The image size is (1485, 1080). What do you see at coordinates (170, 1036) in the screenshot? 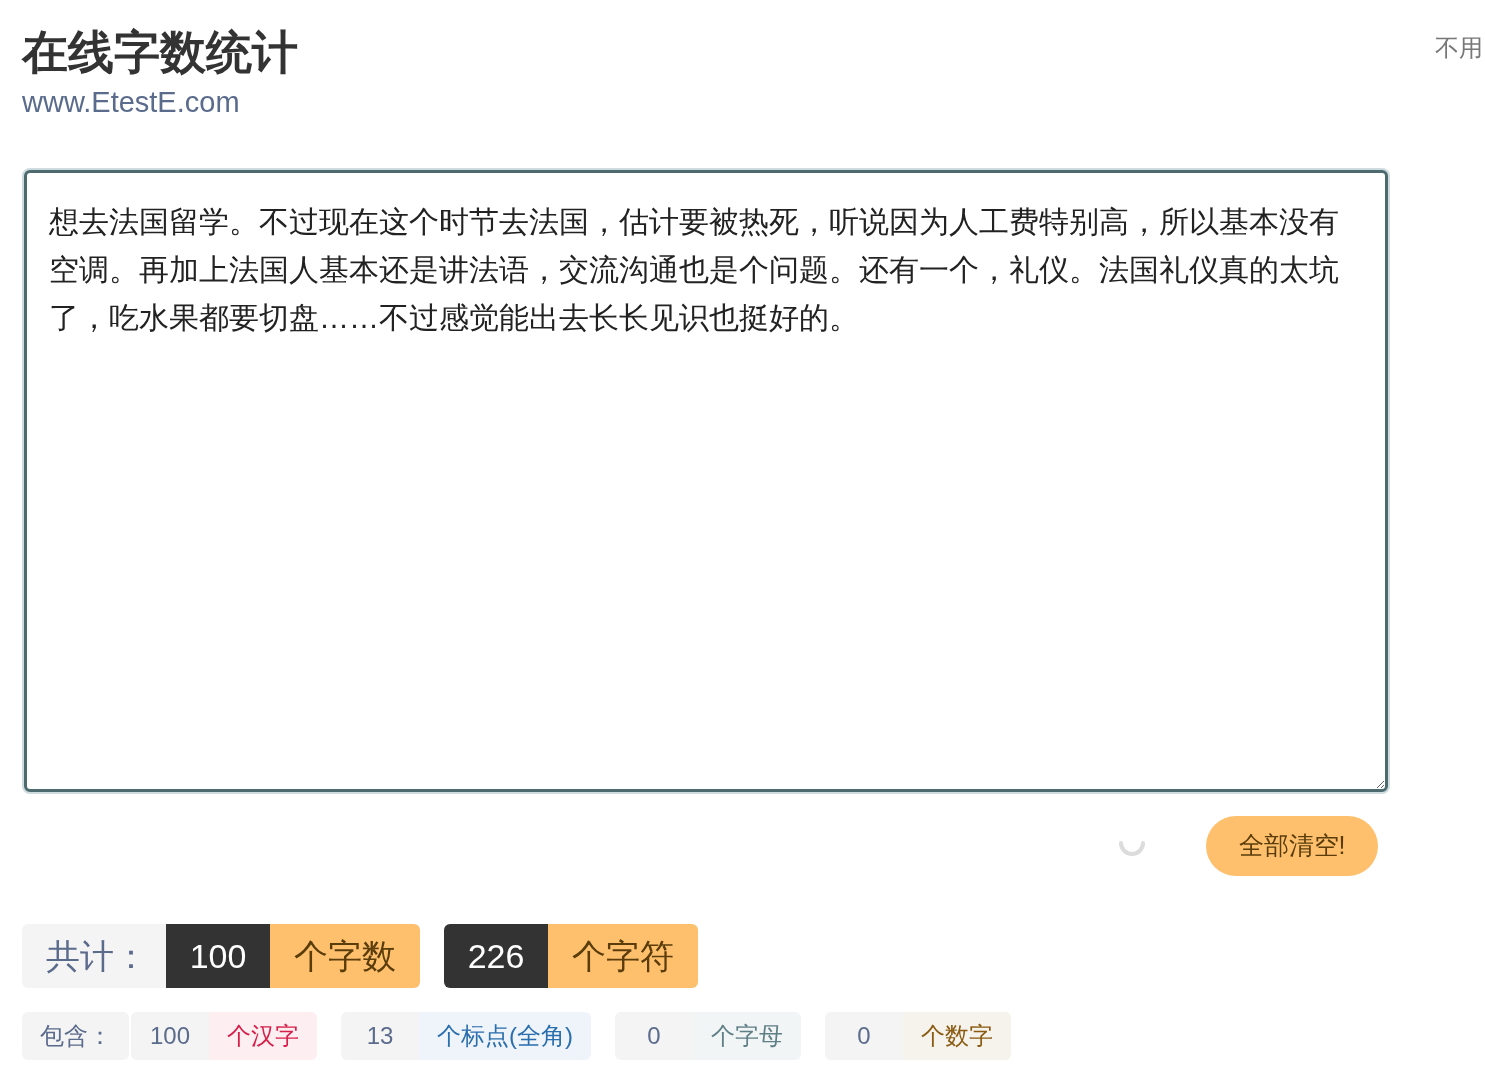
I see `breakdown-count: 100` at bounding box center [170, 1036].